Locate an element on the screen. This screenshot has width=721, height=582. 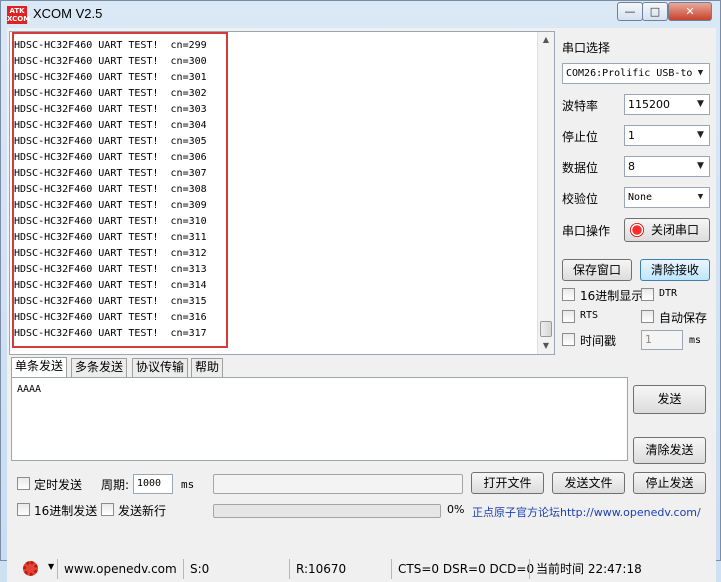
parity-value: None is located at coordinates (640, 197).